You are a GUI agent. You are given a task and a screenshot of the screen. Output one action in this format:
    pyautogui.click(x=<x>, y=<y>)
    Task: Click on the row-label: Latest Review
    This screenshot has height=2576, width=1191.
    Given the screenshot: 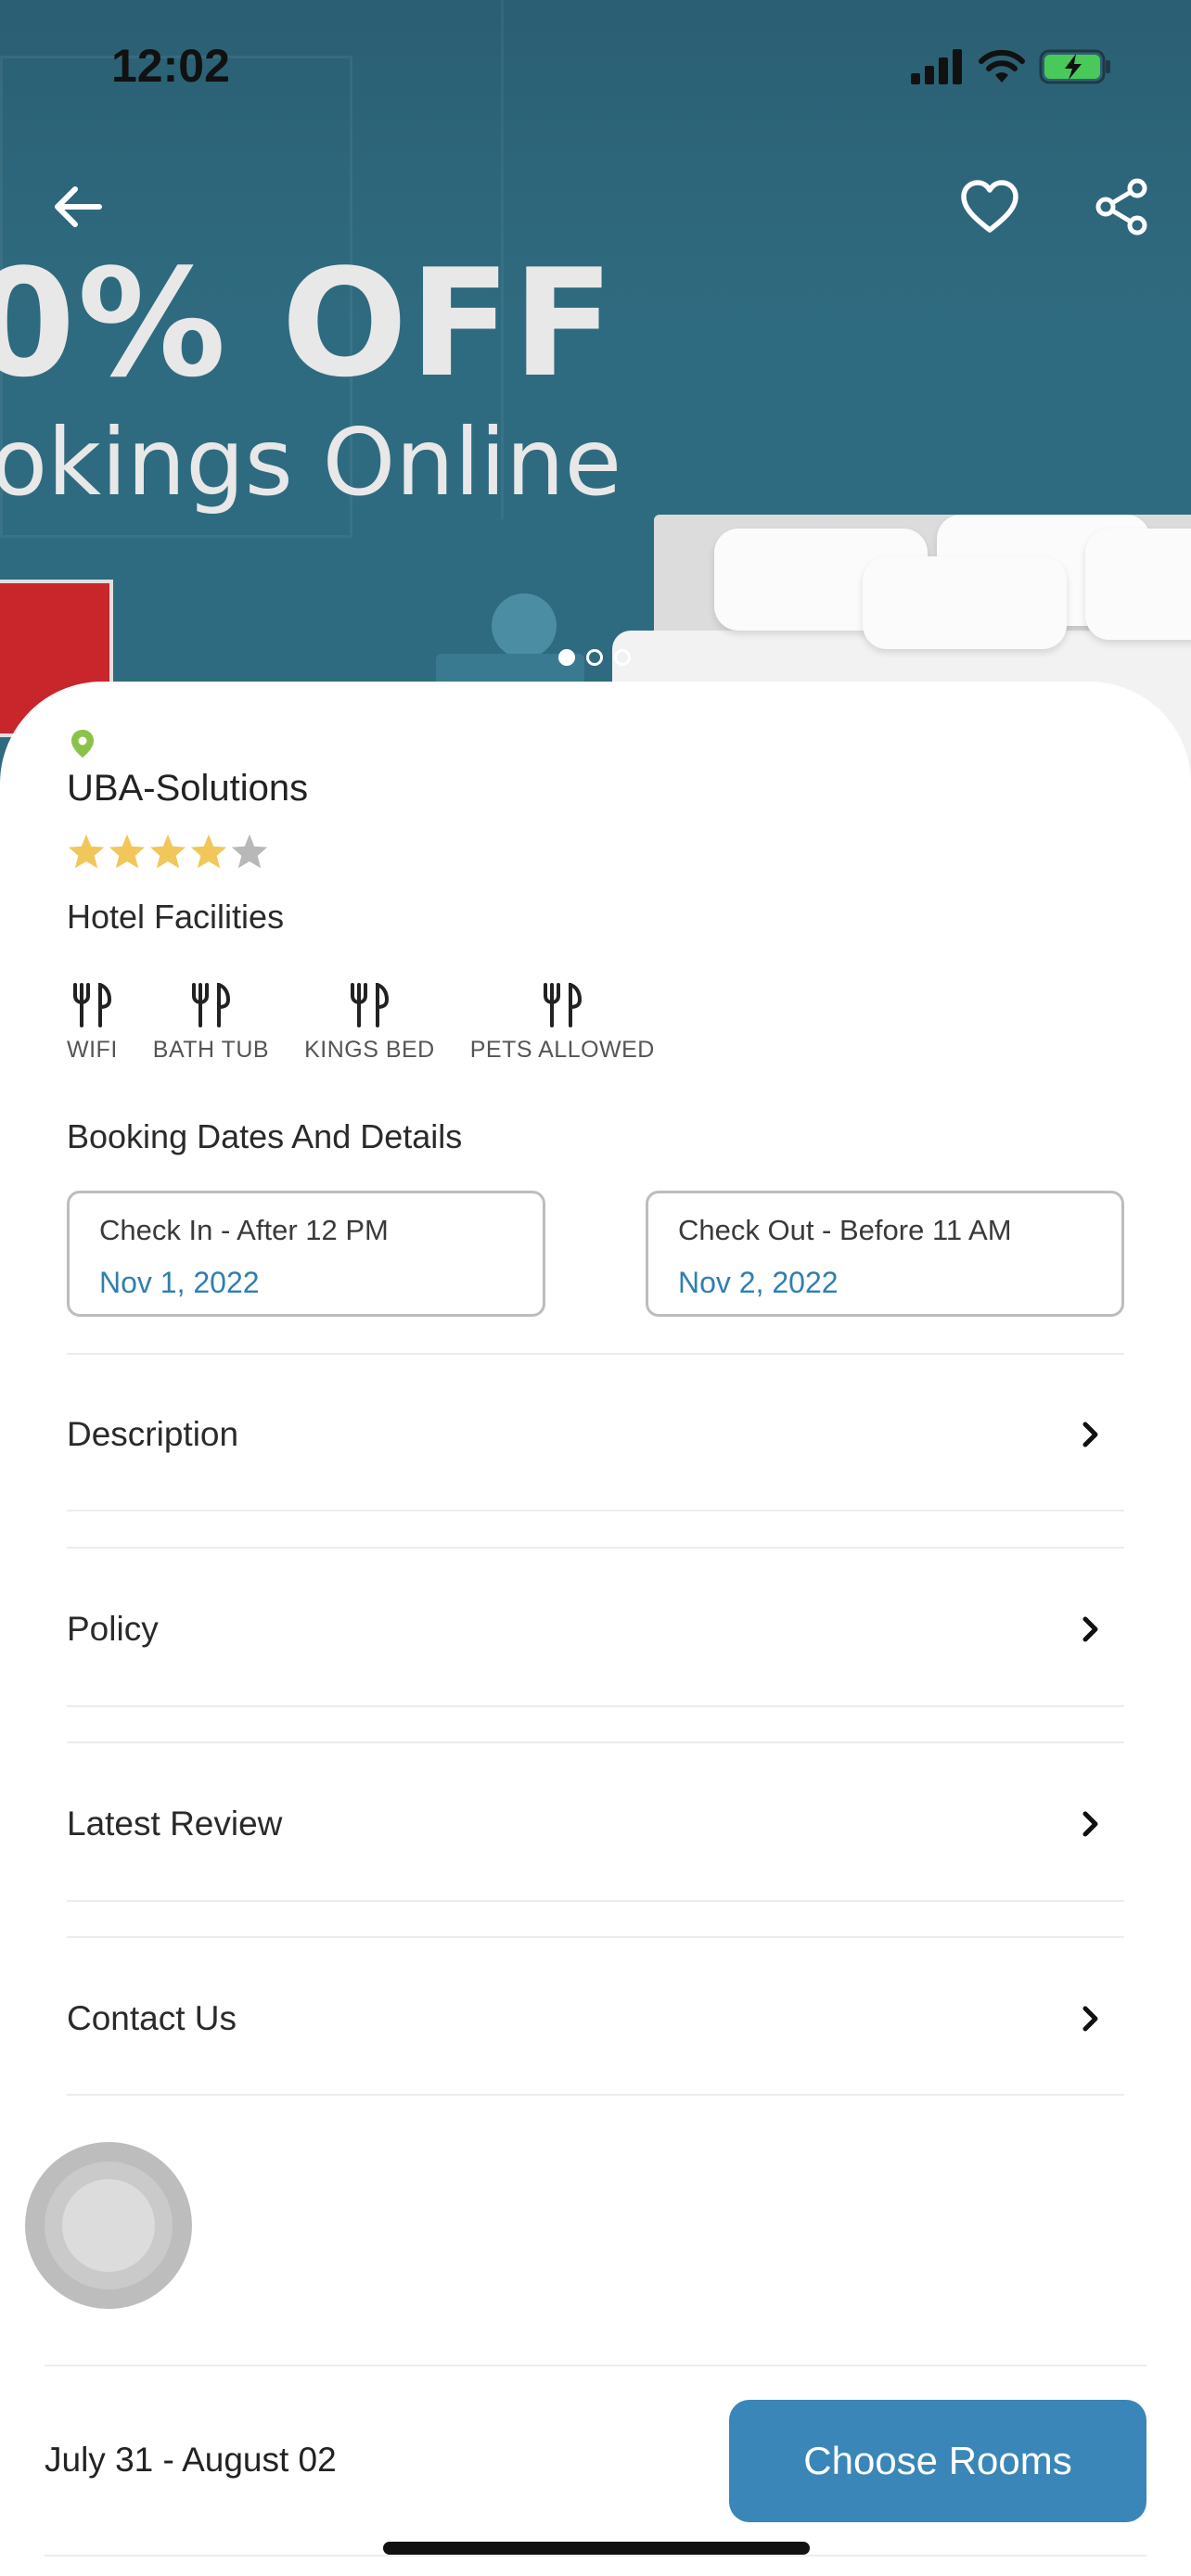 What is the action you would take?
    pyautogui.click(x=175, y=1823)
    